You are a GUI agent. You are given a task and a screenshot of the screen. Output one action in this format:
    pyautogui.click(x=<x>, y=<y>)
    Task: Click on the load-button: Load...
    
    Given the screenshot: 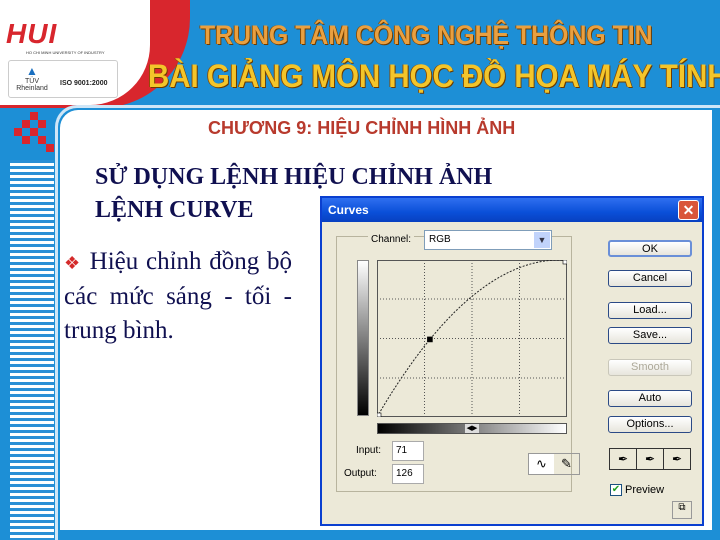 What is the action you would take?
    pyautogui.click(x=650, y=310)
    